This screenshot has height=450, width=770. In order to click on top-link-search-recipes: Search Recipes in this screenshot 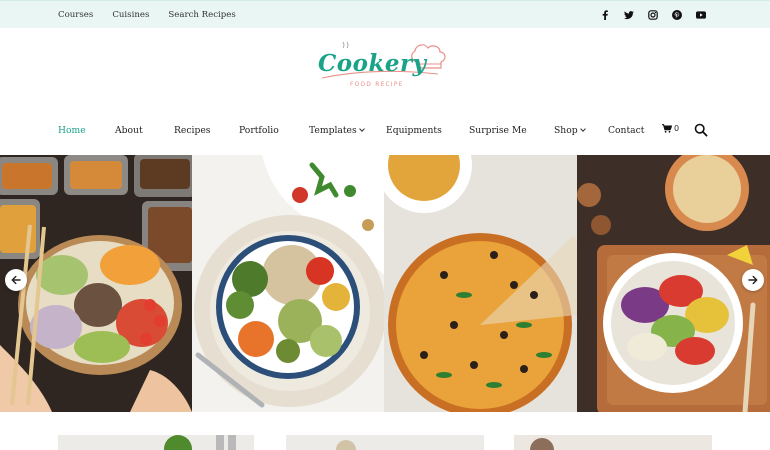, I will do `click(201, 15)`.